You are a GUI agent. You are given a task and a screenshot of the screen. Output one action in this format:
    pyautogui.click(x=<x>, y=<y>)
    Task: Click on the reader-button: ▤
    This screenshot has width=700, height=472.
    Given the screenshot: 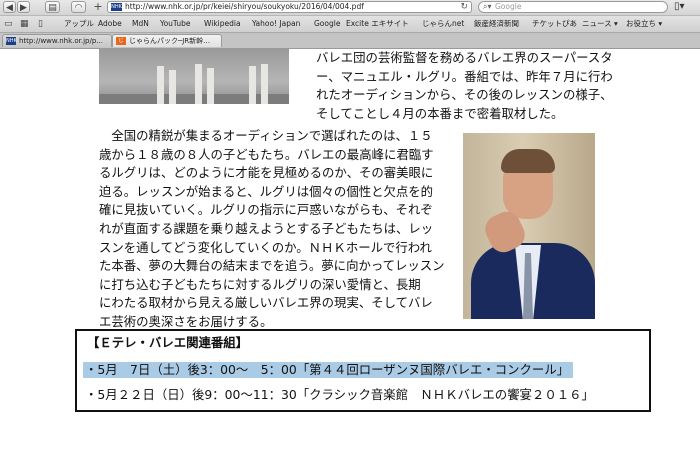 What is the action you would take?
    pyautogui.click(x=52, y=7)
    